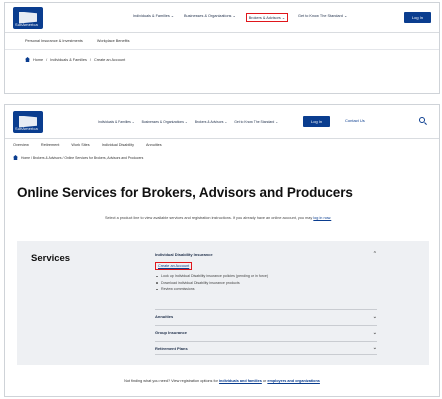 The height and width of the screenshot is (399, 442). Describe the element at coordinates (375, 254) in the screenshot. I see `chevron-up-icon: ⌃` at that location.